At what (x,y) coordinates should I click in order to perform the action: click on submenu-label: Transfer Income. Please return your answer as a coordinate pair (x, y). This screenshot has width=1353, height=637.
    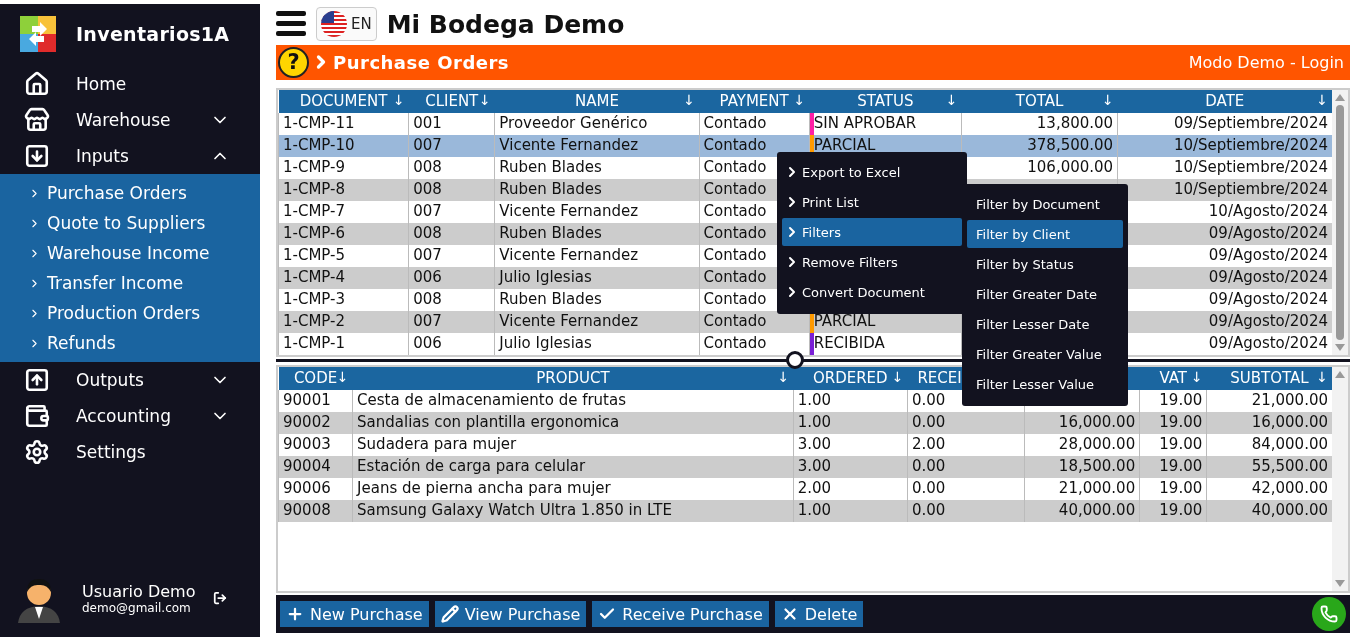
    Looking at the image, I should click on (115, 283).